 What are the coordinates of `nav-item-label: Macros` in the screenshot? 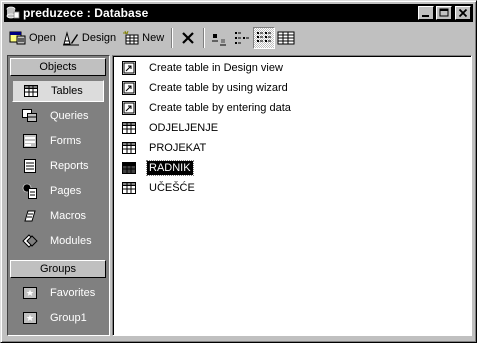 It's located at (68, 216).